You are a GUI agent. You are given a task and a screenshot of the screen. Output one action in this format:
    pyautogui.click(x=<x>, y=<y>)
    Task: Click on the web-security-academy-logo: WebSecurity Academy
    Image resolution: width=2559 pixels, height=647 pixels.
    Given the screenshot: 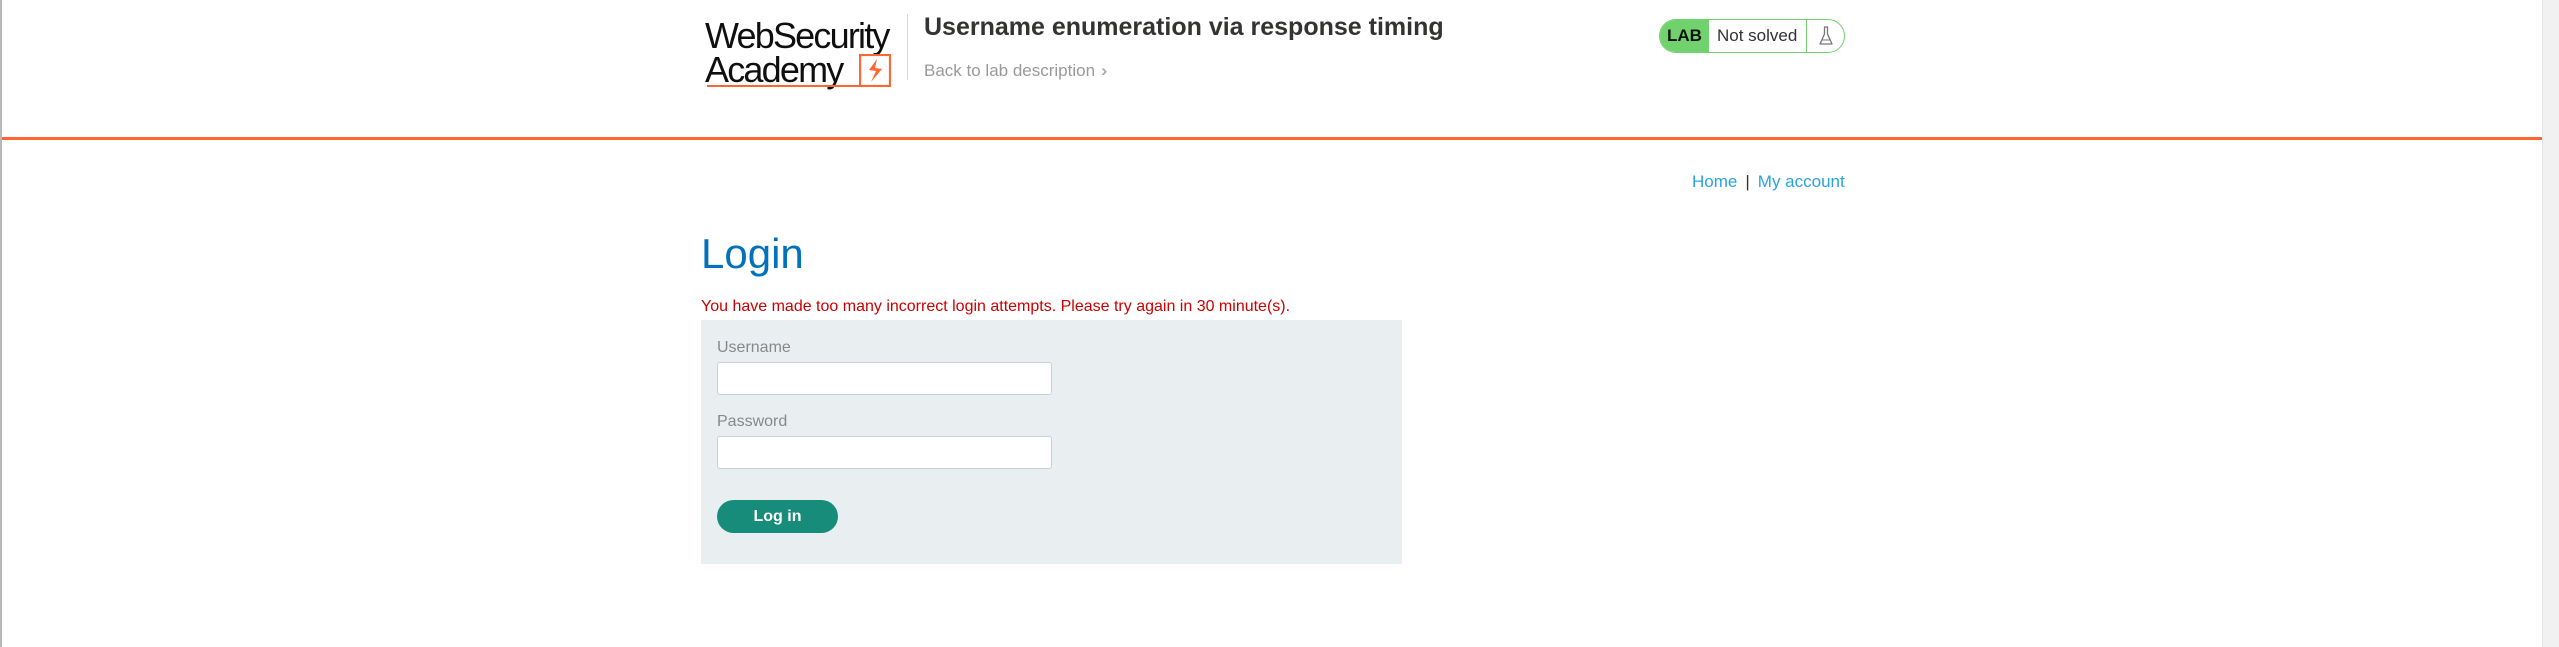 What is the action you would take?
    pyautogui.click(x=805, y=53)
    